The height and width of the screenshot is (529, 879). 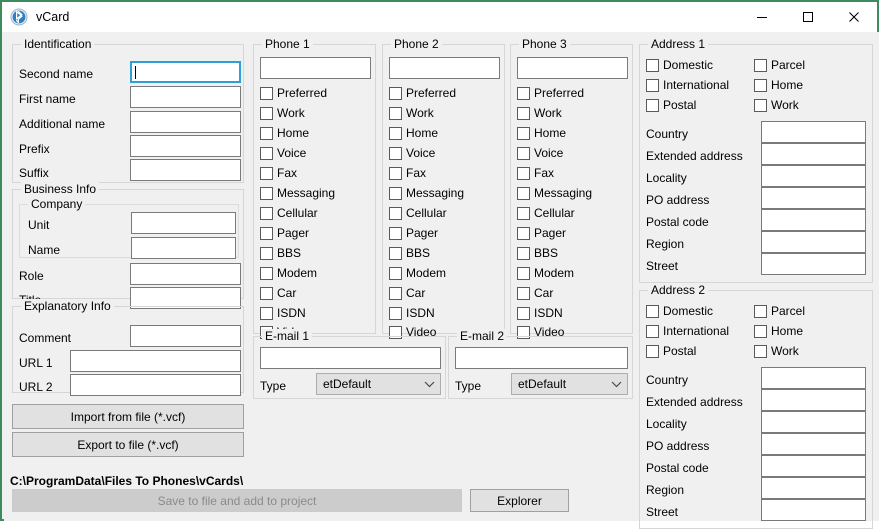 I want to click on input-suffix, so click(x=185, y=170).